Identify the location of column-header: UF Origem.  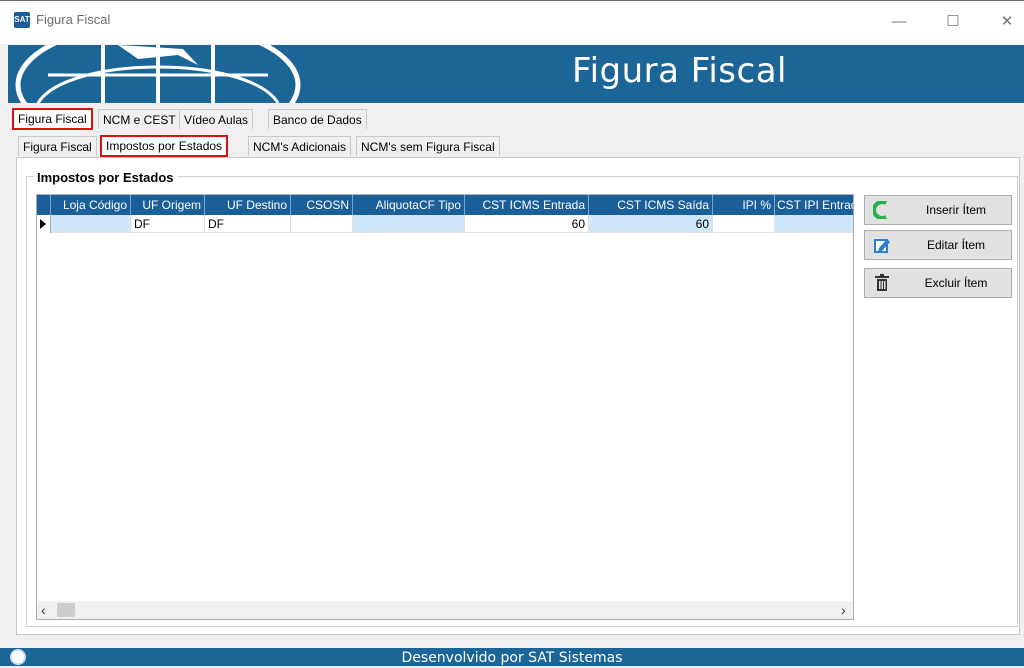
(168, 205).